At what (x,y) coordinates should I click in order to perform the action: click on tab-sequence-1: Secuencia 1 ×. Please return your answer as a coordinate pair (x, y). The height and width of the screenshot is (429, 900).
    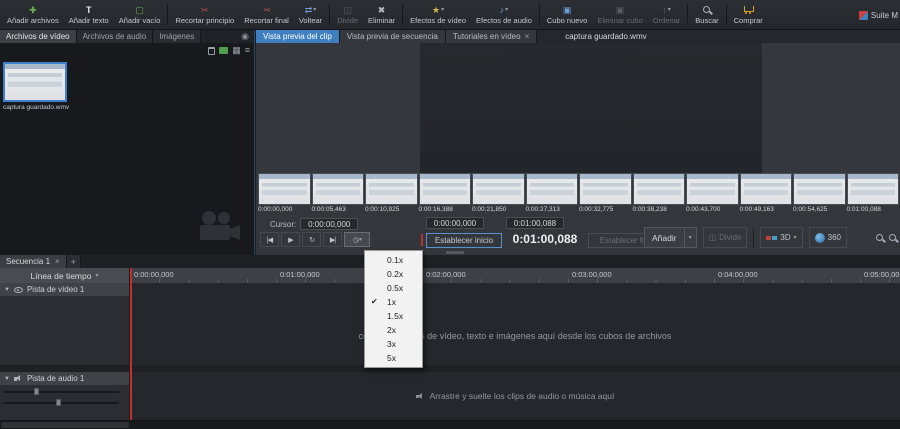
    Looking at the image, I should click on (33, 261).